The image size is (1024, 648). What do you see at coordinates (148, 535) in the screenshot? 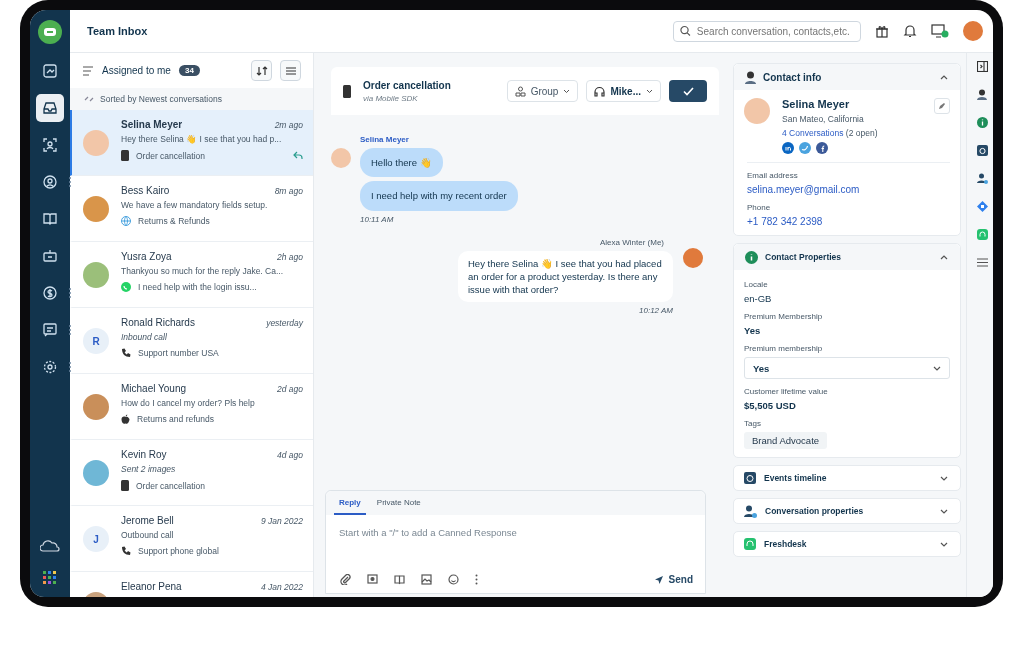
I see `message-preview: Outbound call` at bounding box center [148, 535].